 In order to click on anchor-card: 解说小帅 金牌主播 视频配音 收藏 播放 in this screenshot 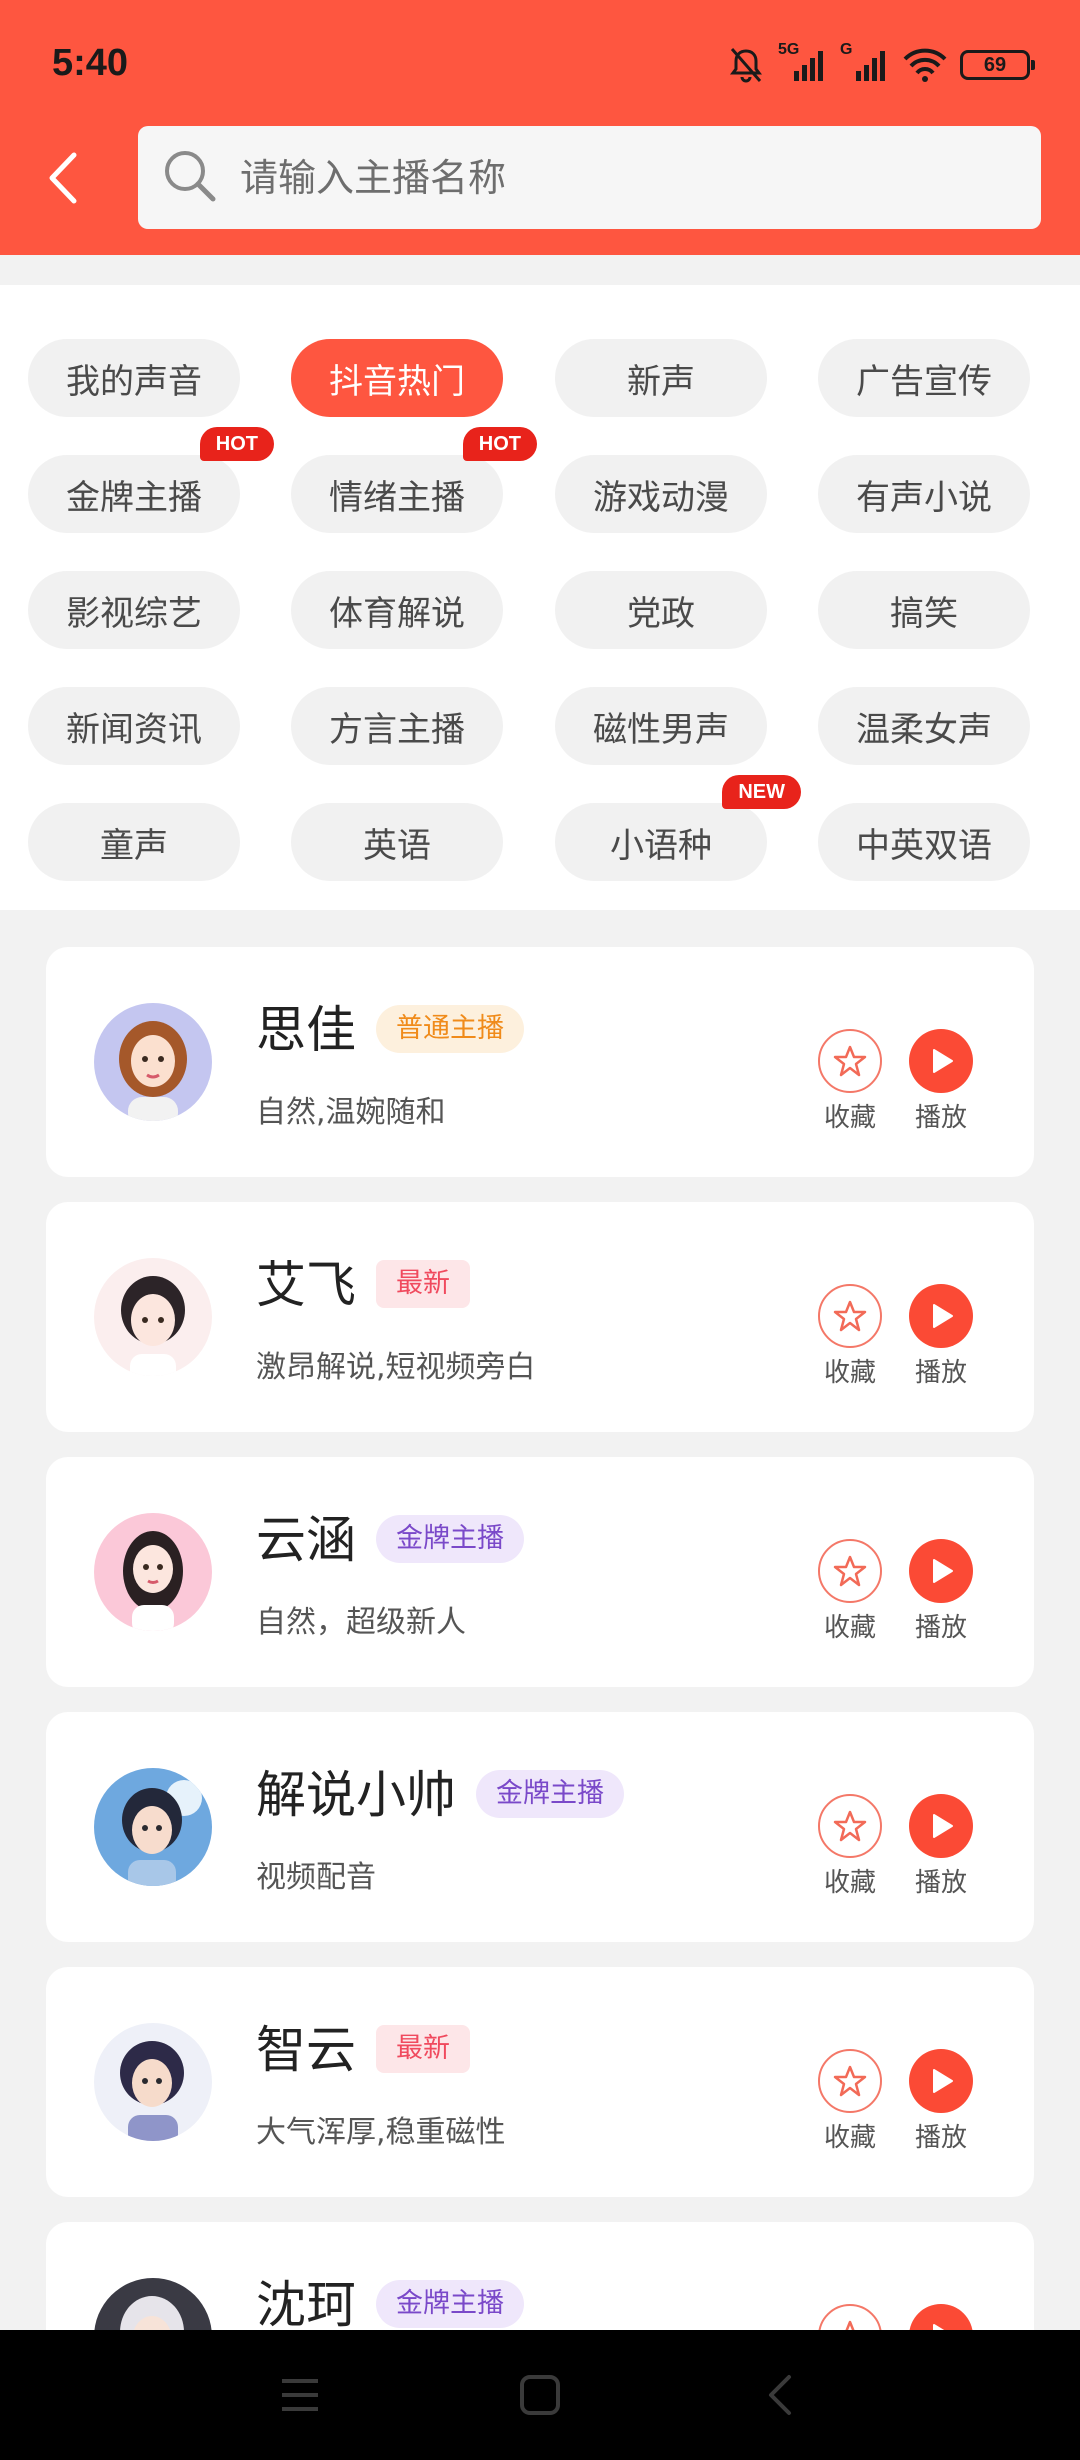, I will do `click(540, 1827)`.